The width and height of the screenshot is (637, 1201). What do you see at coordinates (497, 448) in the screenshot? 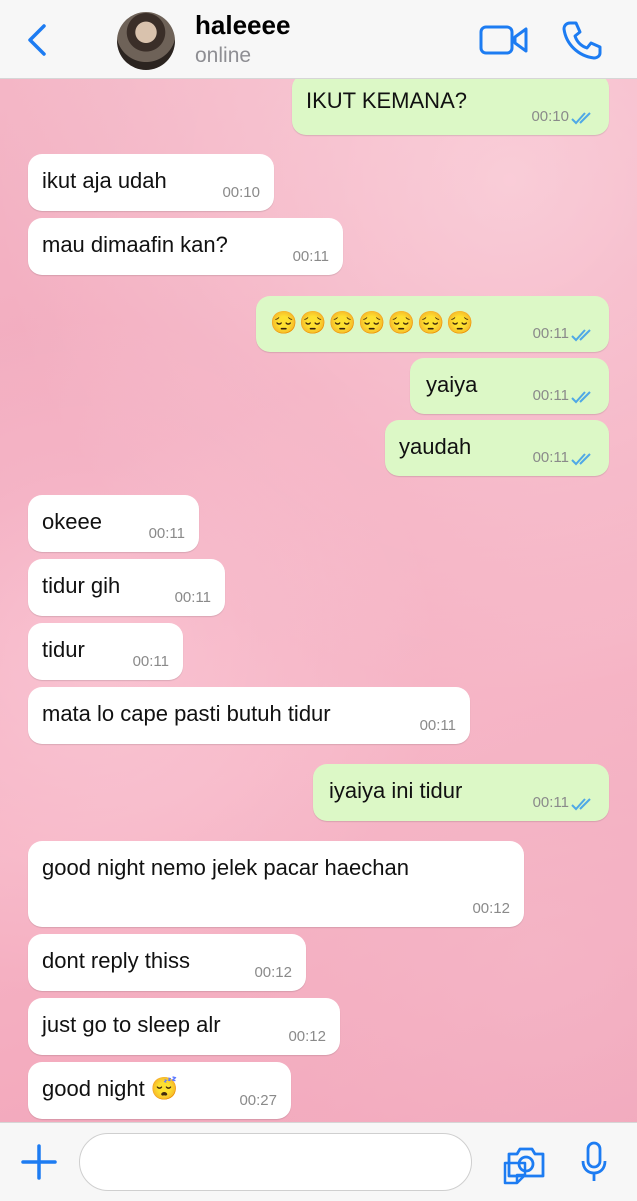
I see `message-bubble-outgoing: yaudah 00:11` at bounding box center [497, 448].